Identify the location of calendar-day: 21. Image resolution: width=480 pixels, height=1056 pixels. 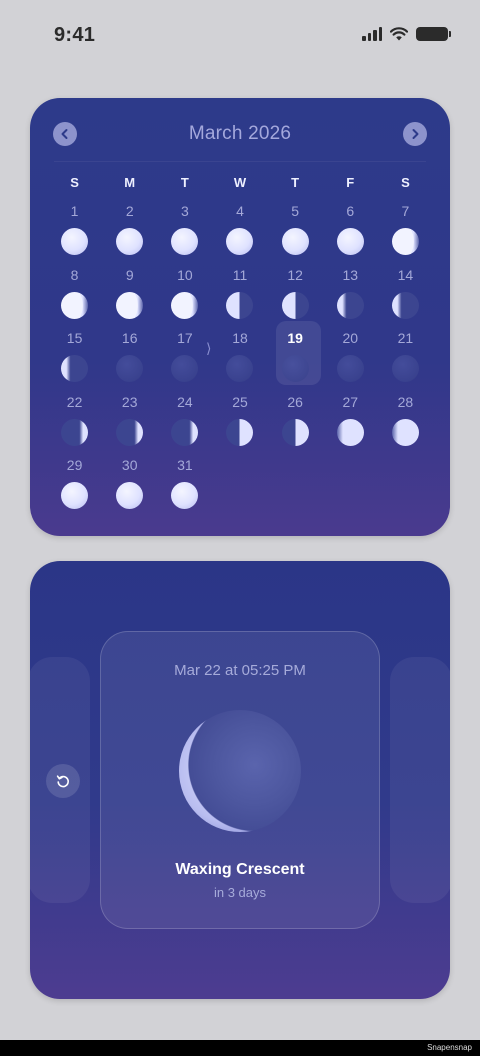
(405, 361).